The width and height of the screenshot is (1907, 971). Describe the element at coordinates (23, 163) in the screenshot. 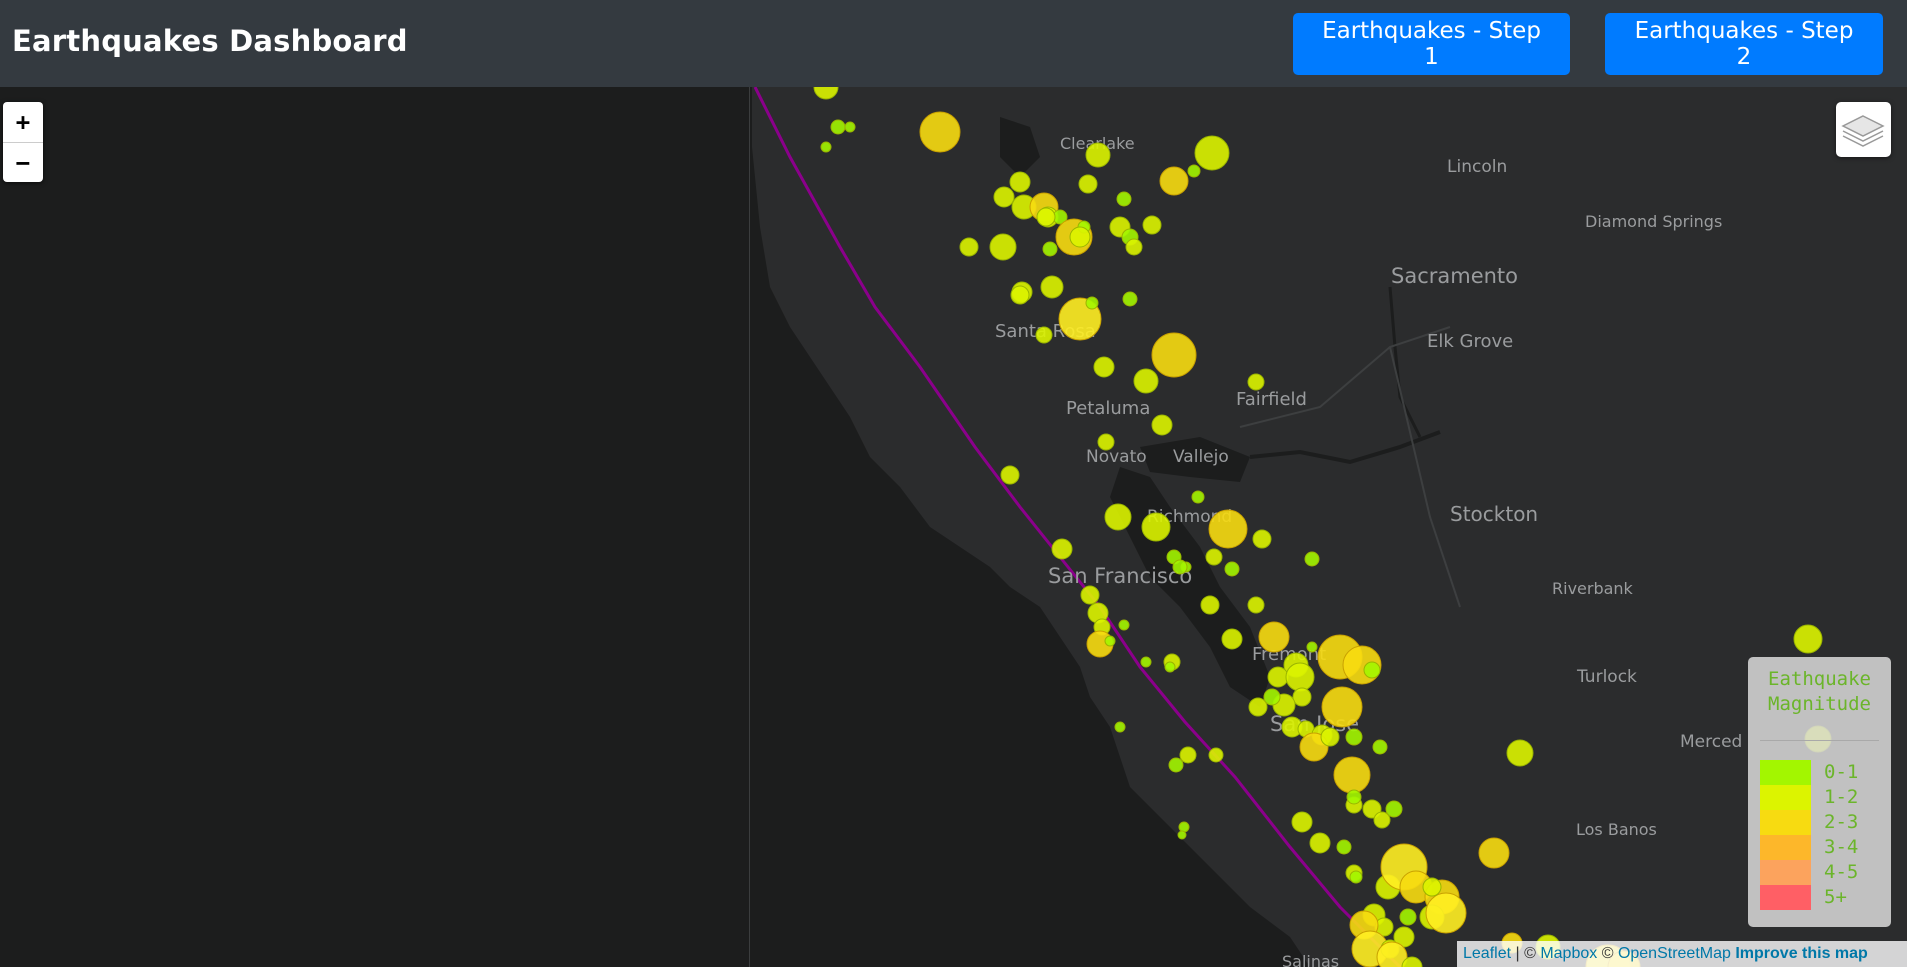

I see `zoom-out-button: −` at that location.